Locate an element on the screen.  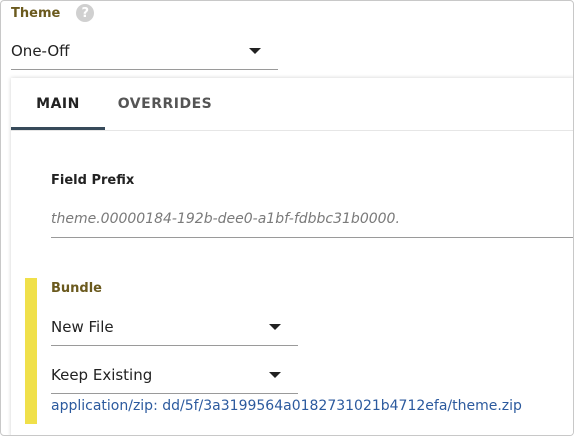
theme-label: Theme is located at coordinates (36, 13).